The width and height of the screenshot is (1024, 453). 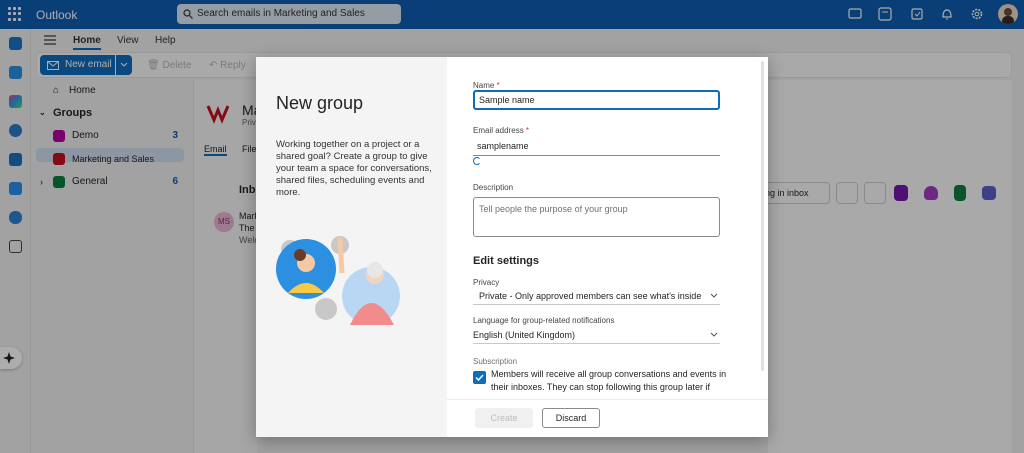 What do you see at coordinates (503, 146) in the screenshot?
I see `email-address-input: samplename` at bounding box center [503, 146].